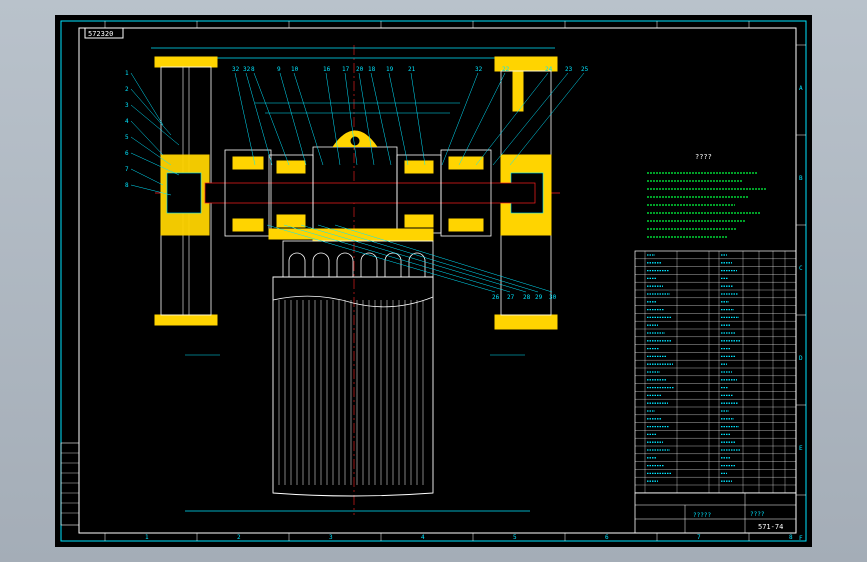 The width and height of the screenshot is (867, 562). Describe the element at coordinates (553, 297) in the screenshot. I see `part-label: 30` at that location.